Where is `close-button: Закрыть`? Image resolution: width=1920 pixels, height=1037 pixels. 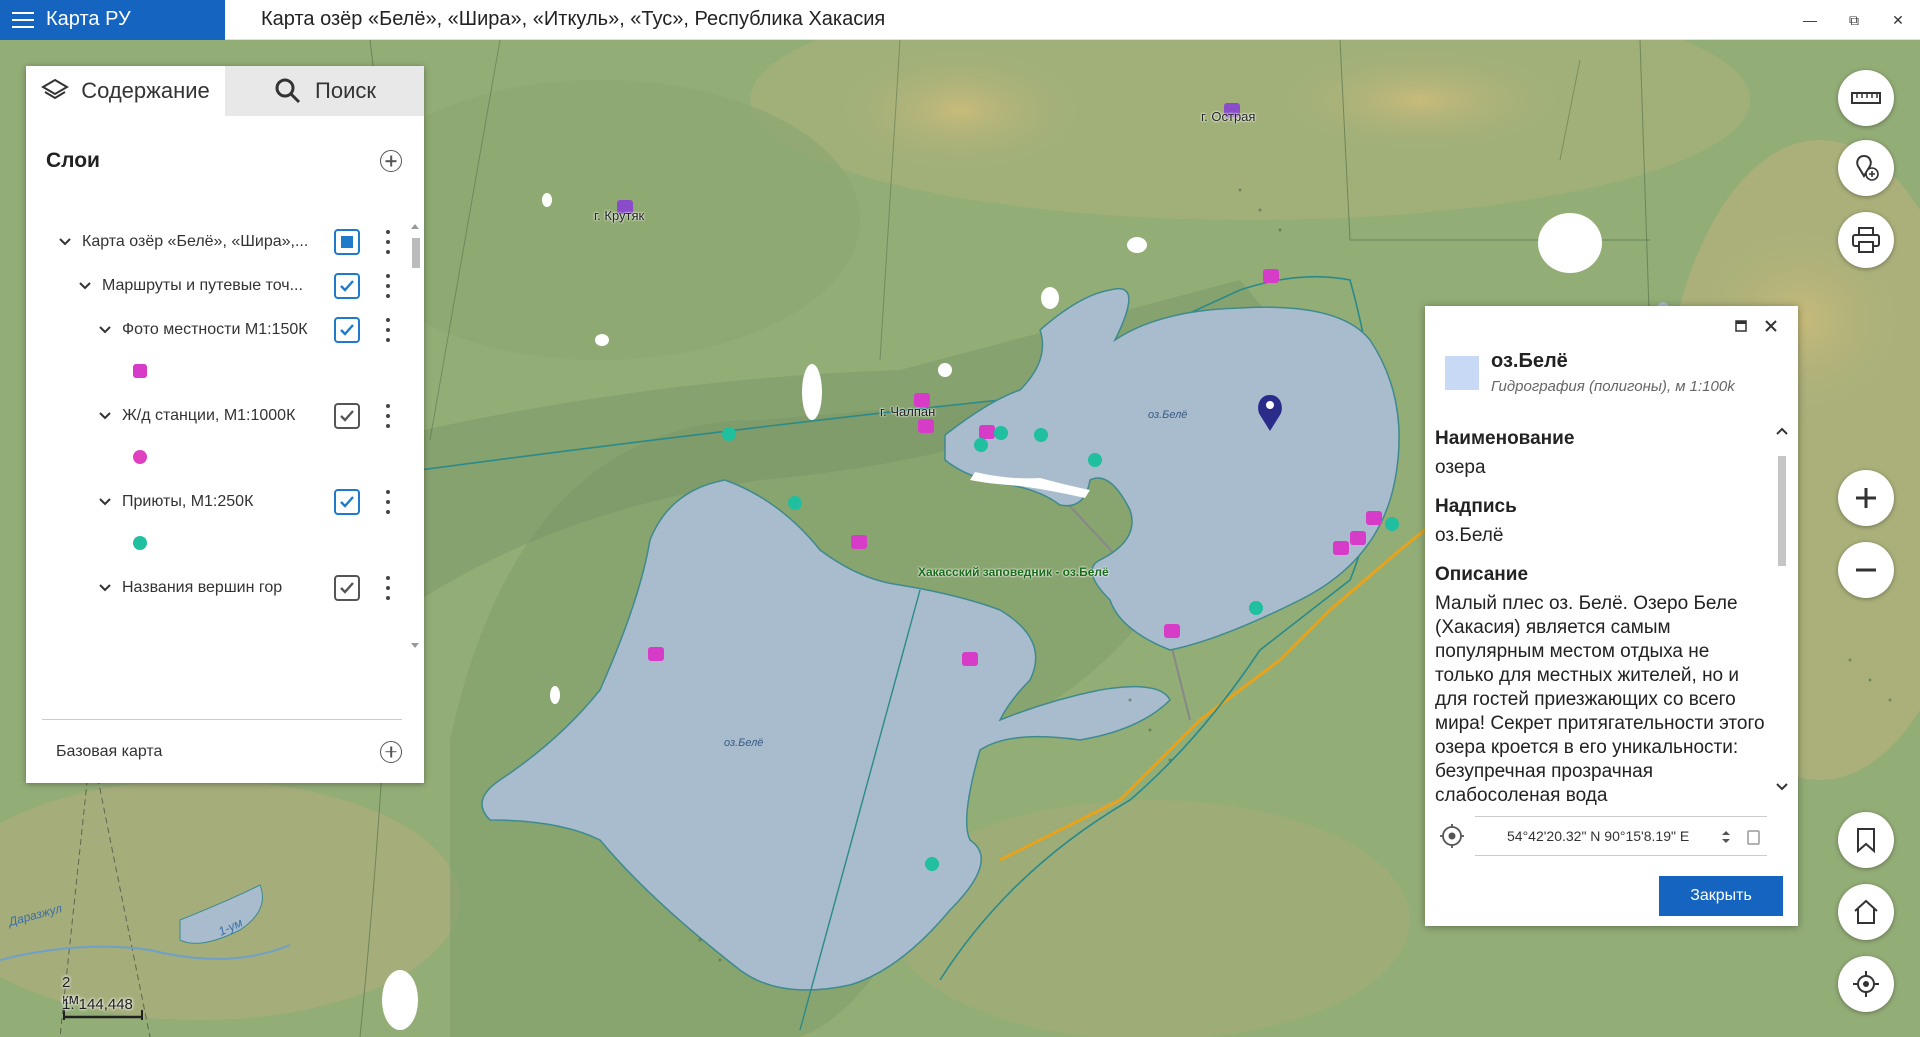 close-button: Закрыть is located at coordinates (1721, 896).